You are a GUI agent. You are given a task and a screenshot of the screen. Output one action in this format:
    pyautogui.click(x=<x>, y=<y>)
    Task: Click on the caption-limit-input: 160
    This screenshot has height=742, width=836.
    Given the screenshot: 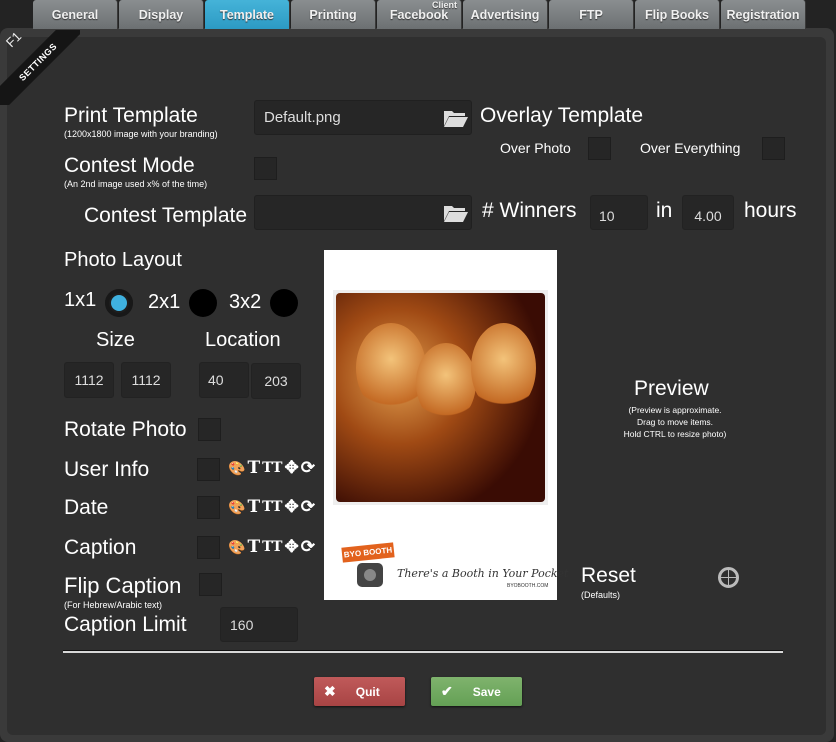 What is the action you would take?
    pyautogui.click(x=259, y=624)
    